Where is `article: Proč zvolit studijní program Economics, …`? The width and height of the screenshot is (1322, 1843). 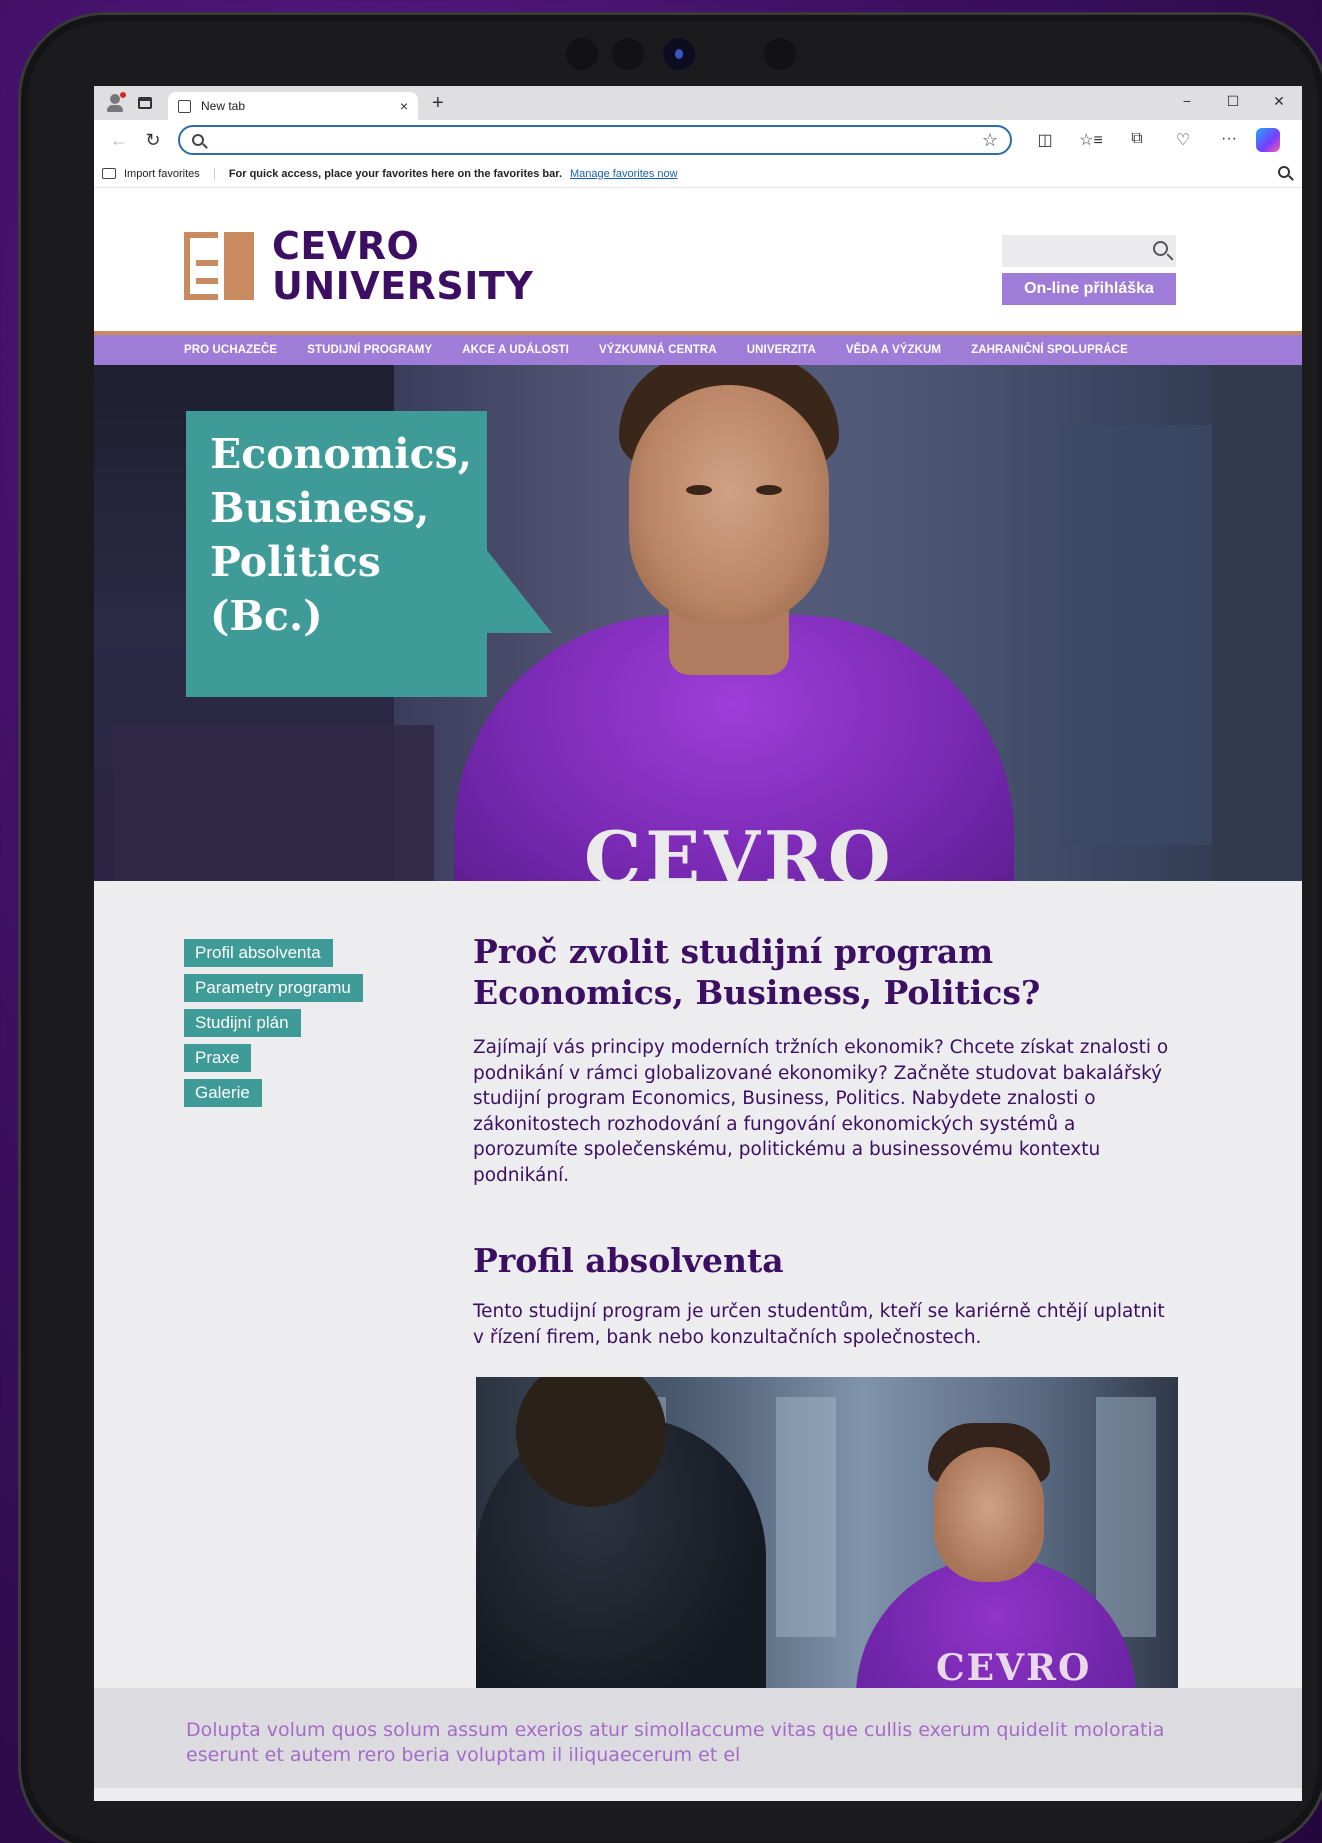
article: Proč zvolit studijní program Economics, … is located at coordinates (823, 1140).